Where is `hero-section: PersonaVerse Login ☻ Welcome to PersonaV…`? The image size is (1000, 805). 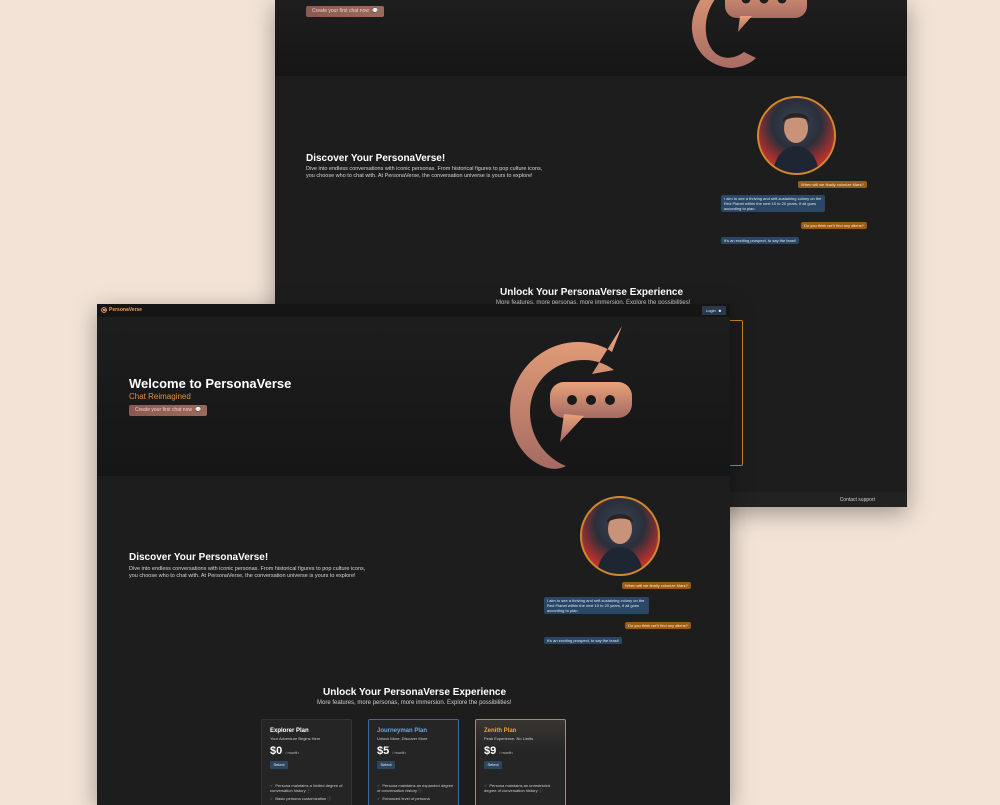 hero-section: PersonaVerse Login ☻ Welcome to PersonaV… is located at coordinates (413, 390).